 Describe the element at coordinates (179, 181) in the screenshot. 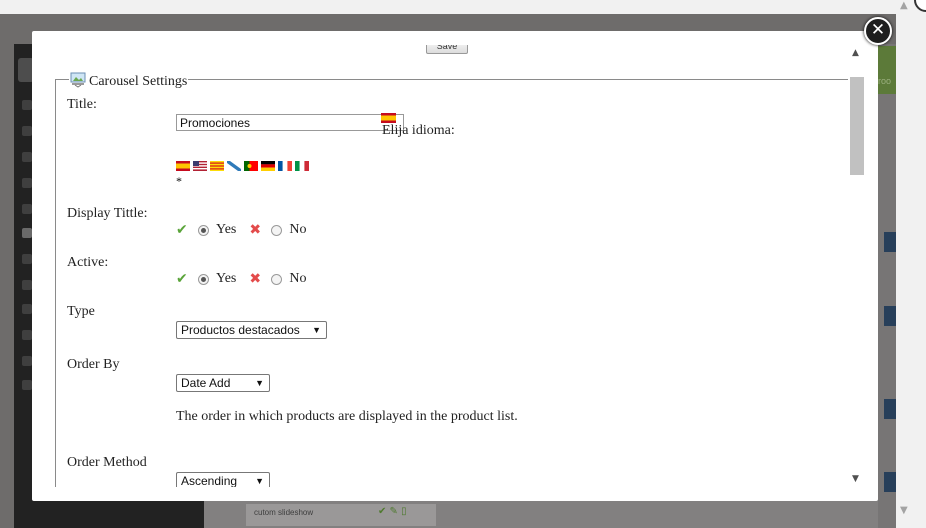

I see `required-mark: *` at that location.